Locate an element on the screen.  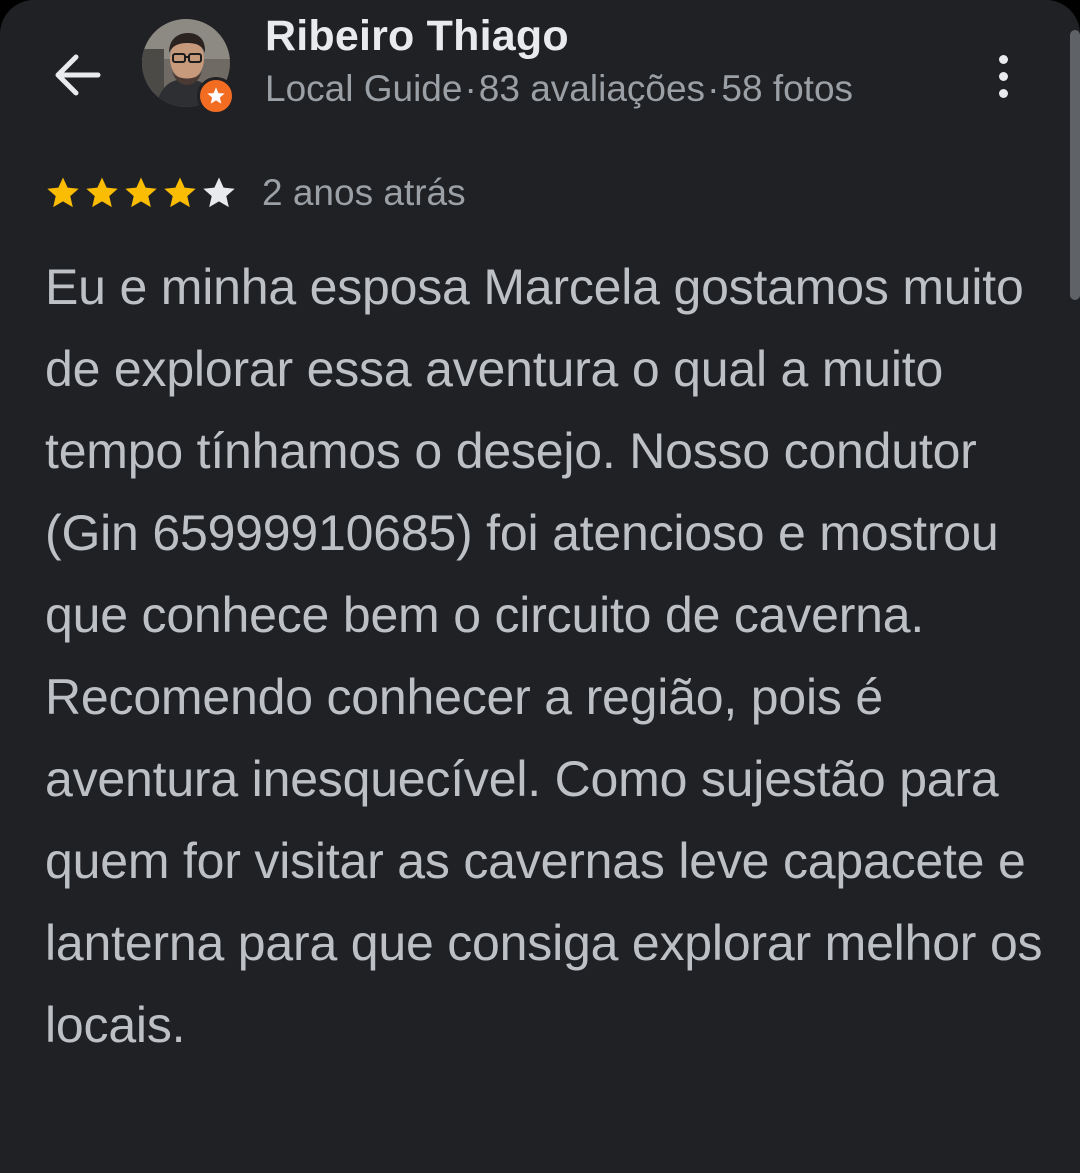
author-avatar-container is located at coordinates (188, 67).